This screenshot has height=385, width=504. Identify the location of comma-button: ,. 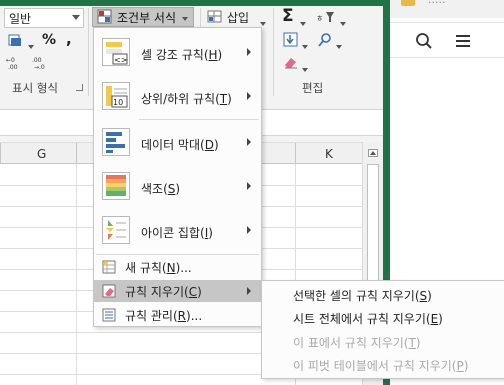
(69, 39).